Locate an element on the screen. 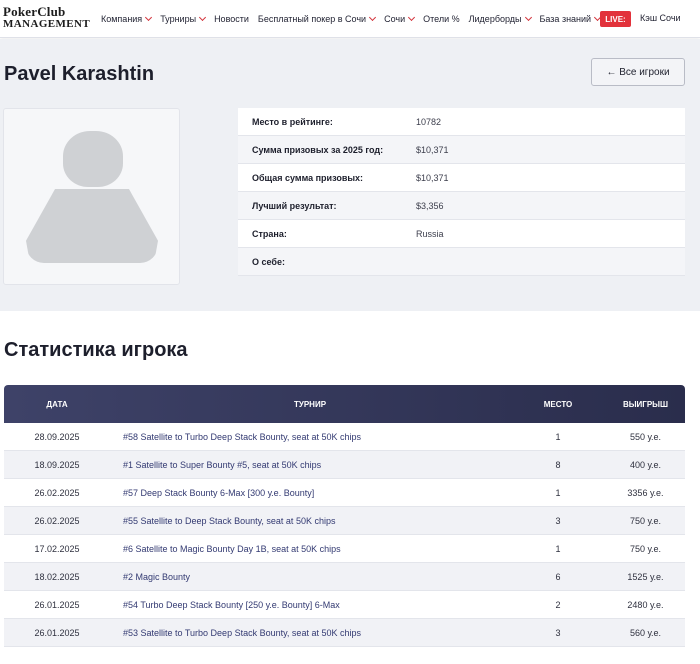 The image size is (700, 664). info-row: Общая сумма призовых: $10,371 is located at coordinates (461, 178).